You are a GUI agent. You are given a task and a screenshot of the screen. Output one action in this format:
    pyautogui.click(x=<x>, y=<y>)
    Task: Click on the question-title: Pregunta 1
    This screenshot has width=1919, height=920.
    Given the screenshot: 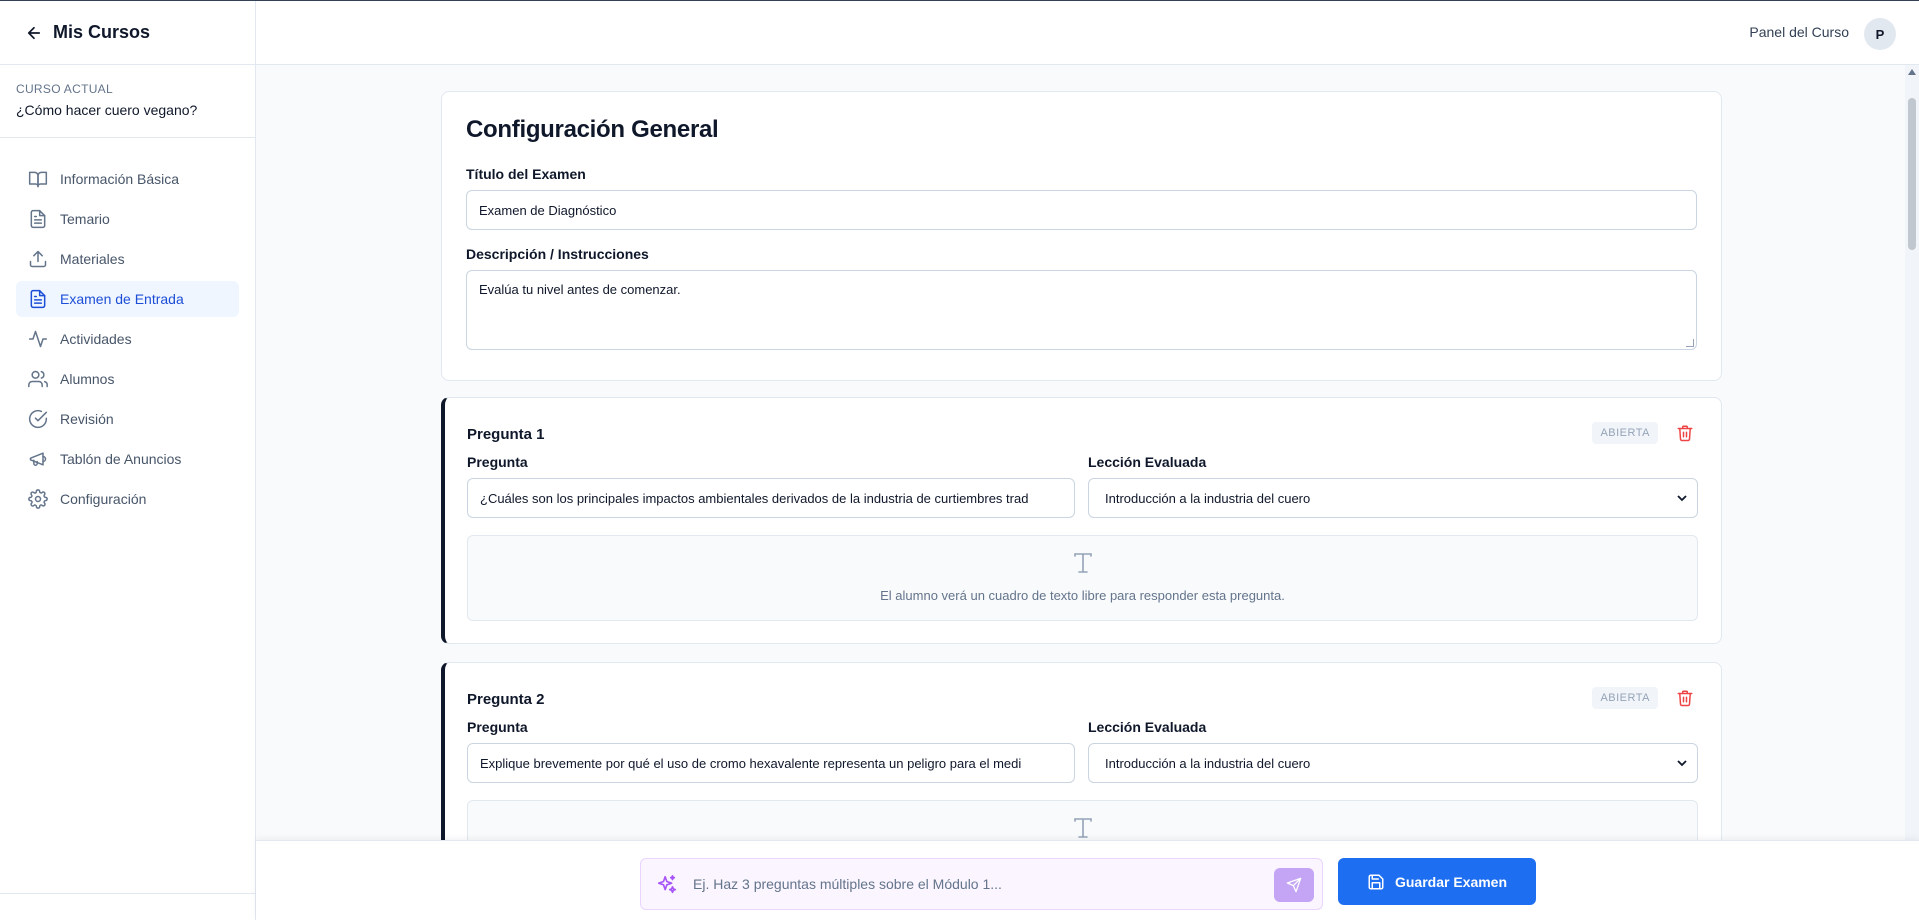 What is the action you would take?
    pyautogui.click(x=506, y=434)
    